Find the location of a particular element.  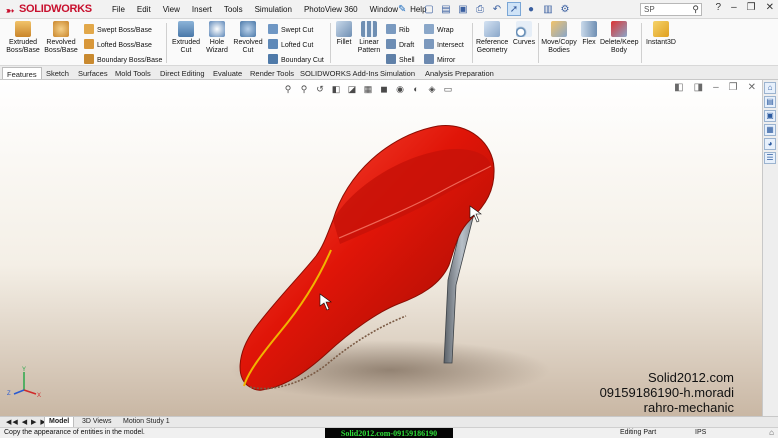

lofted-cut-label: Lofted Cut is located at coordinates (297, 45).